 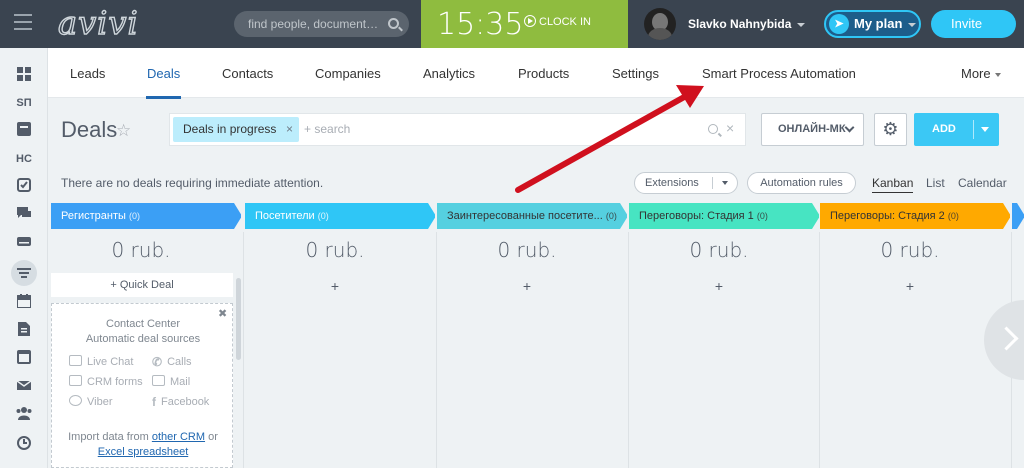 I want to click on annotation-arrow, so click(x=609, y=139).